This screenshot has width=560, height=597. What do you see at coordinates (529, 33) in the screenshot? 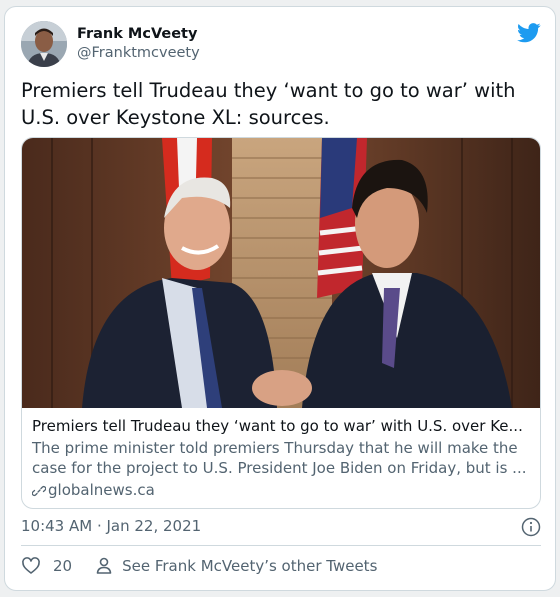
I see `twitter-bird-icon` at bounding box center [529, 33].